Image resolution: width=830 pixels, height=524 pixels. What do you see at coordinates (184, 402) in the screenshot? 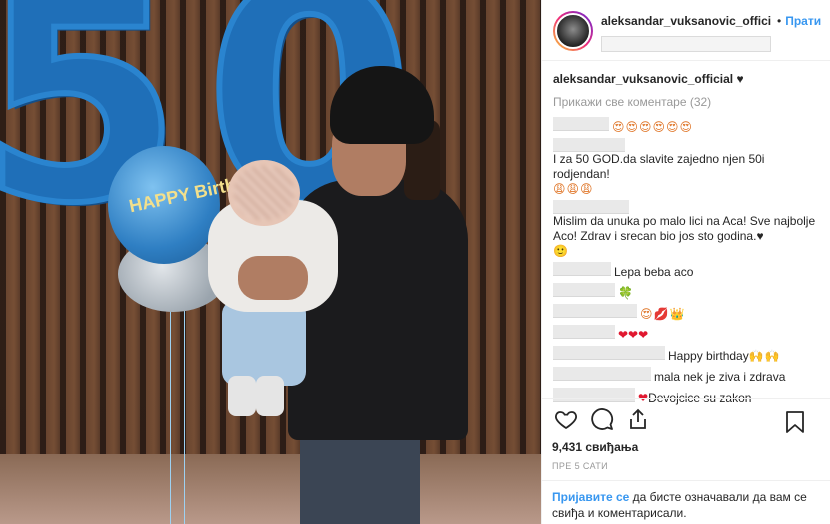
I see `balloon-string` at bounding box center [184, 402].